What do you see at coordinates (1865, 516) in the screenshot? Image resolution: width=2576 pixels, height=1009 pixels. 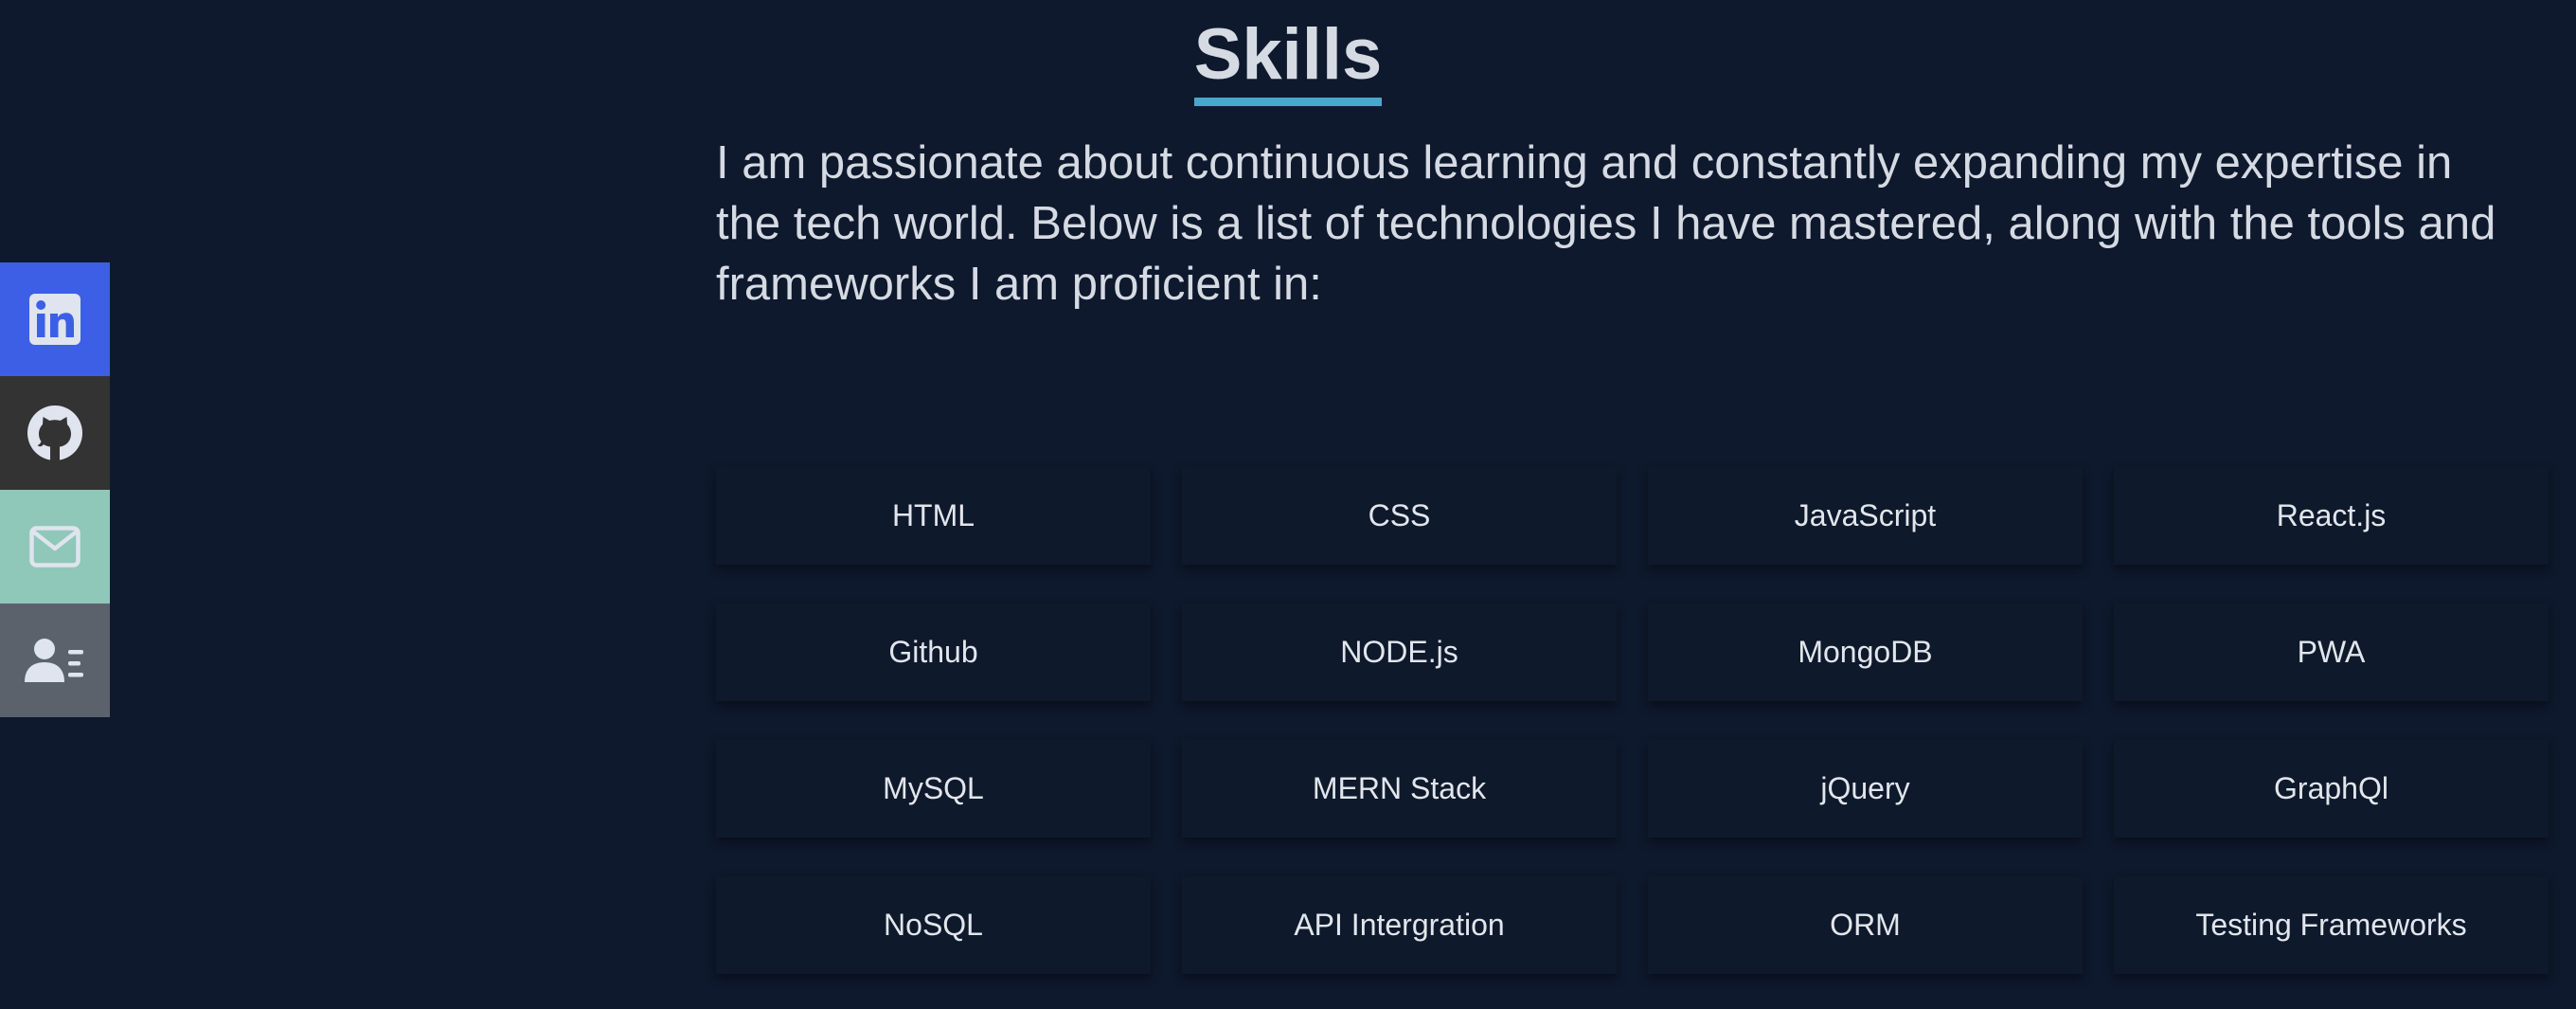 I see `skill-card: JavaScript` at bounding box center [1865, 516].